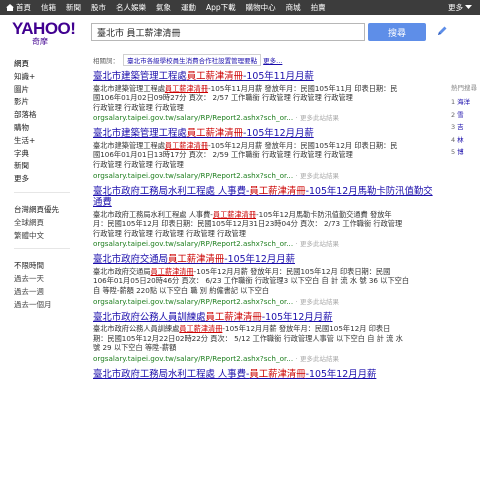 Image resolution: width=480 pixels, height=479 pixels. Describe the element at coordinates (169, 233) in the screenshot. I see `snippet-line-3: 行政管理 行政管理 行政管理 行政管理 行政管理` at that location.